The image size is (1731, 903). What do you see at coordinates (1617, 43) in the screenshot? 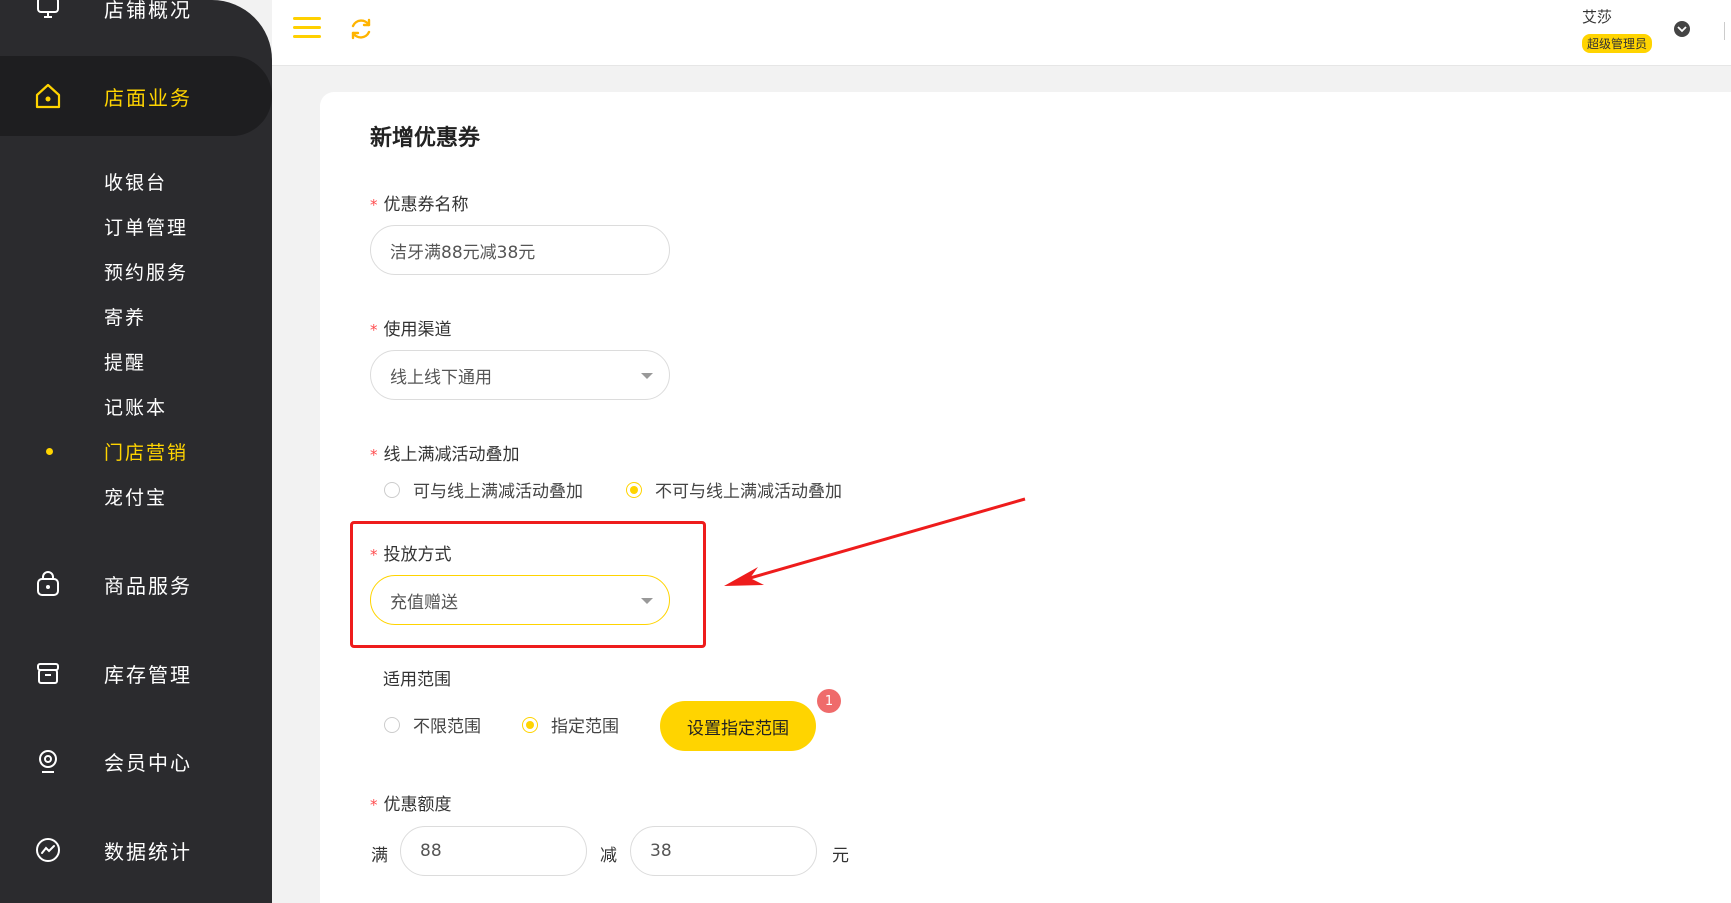
I see `user-role-badge: 超级管理员` at bounding box center [1617, 43].